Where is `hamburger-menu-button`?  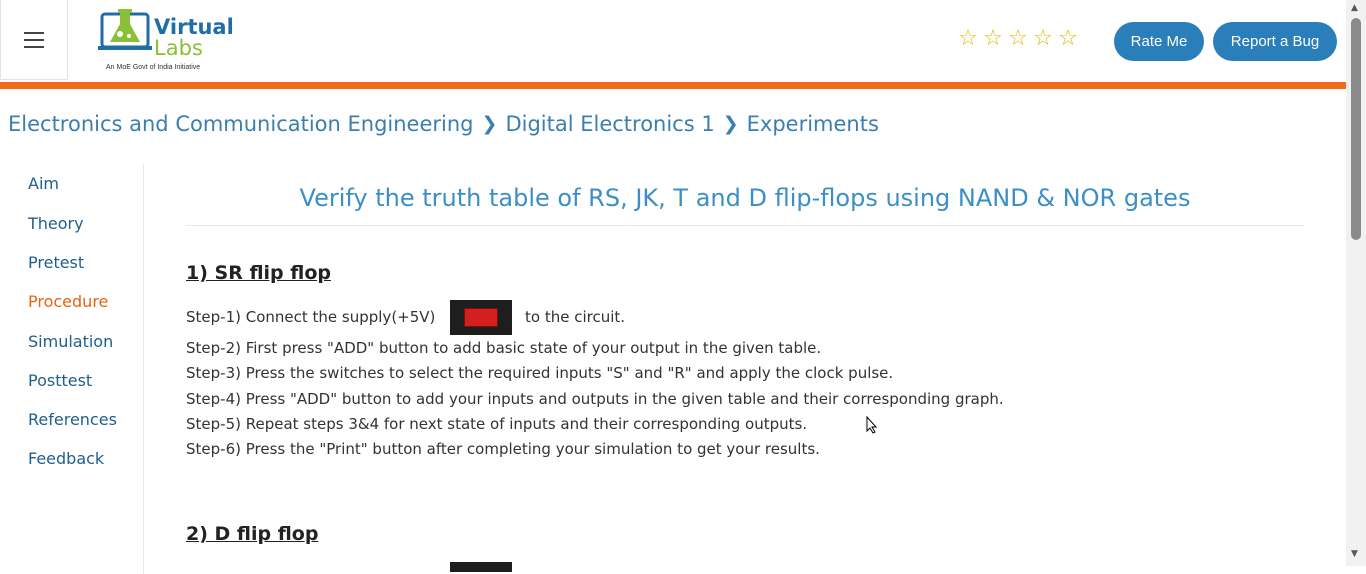 hamburger-menu-button is located at coordinates (34, 40).